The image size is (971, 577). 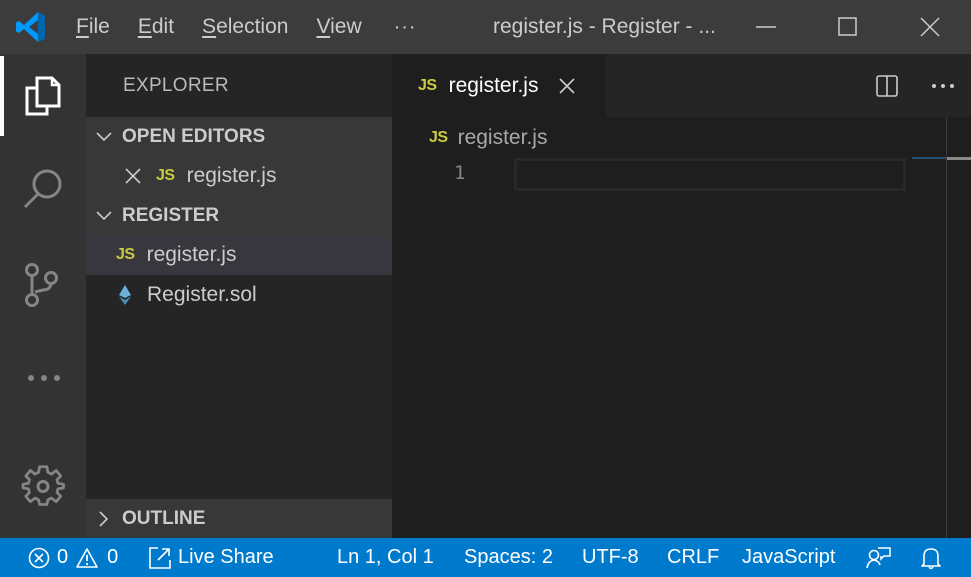 I want to click on notifications-button, so click(x=931, y=557).